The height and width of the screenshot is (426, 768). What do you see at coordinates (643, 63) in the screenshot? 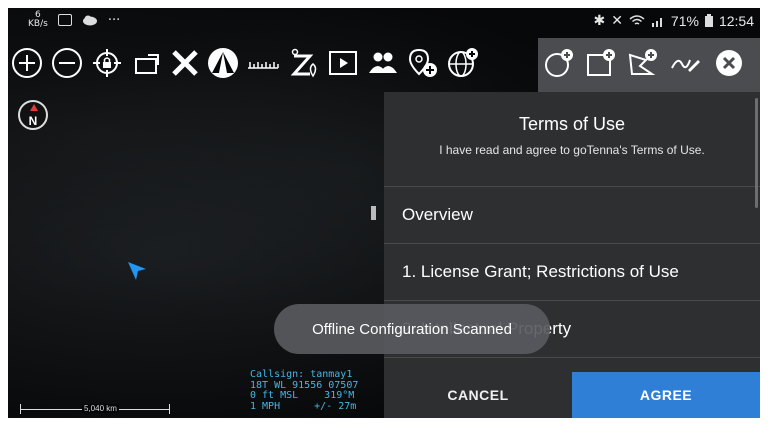
I see `add-polygon-icon` at bounding box center [643, 63].